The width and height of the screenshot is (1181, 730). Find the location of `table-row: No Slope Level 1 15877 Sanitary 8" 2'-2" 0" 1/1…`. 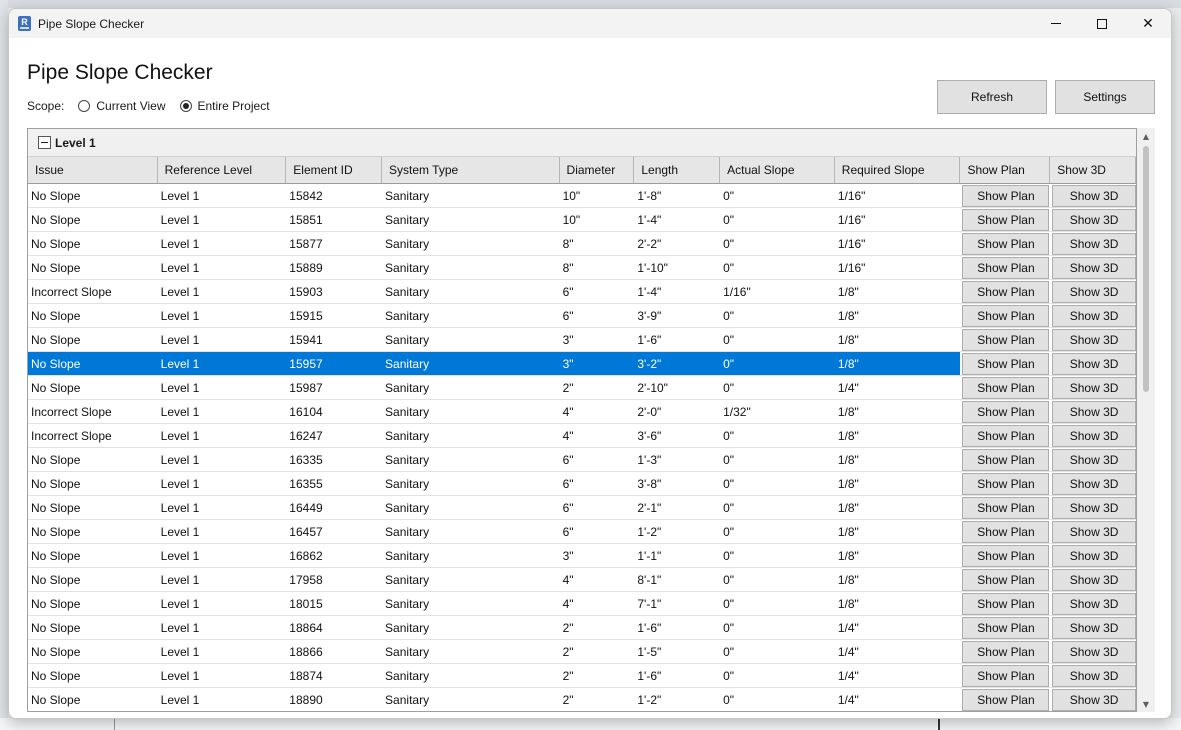

table-row: No Slope Level 1 15877 Sanitary 8" 2'-2" 0" 1/1… is located at coordinates (582, 244).